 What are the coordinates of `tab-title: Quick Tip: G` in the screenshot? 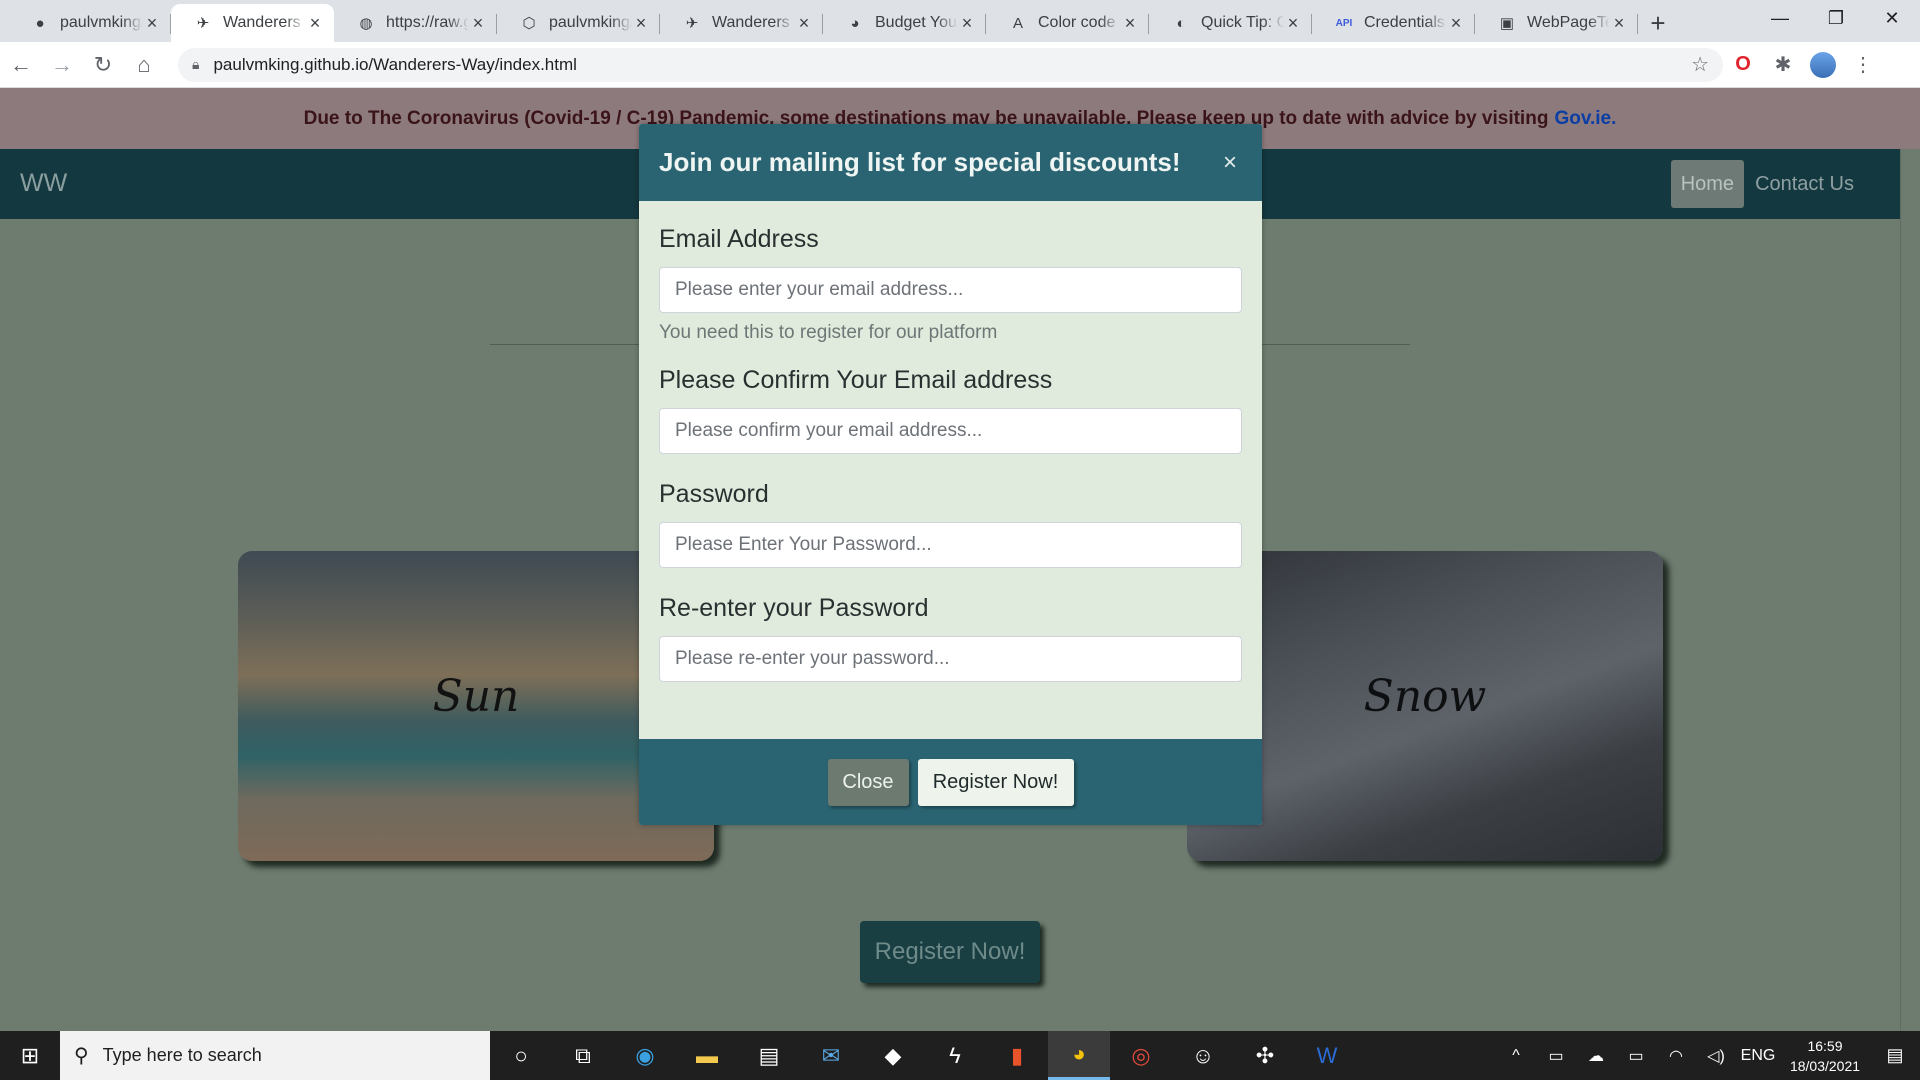 It's located at (1242, 22).